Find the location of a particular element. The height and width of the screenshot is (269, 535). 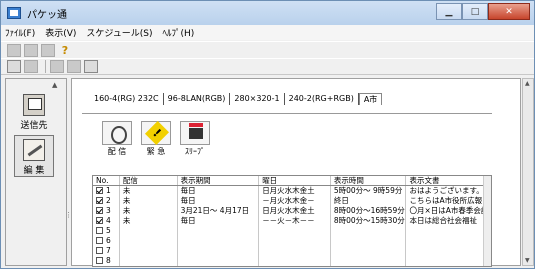

row-number-text: 3 is located at coordinates (108, 210).